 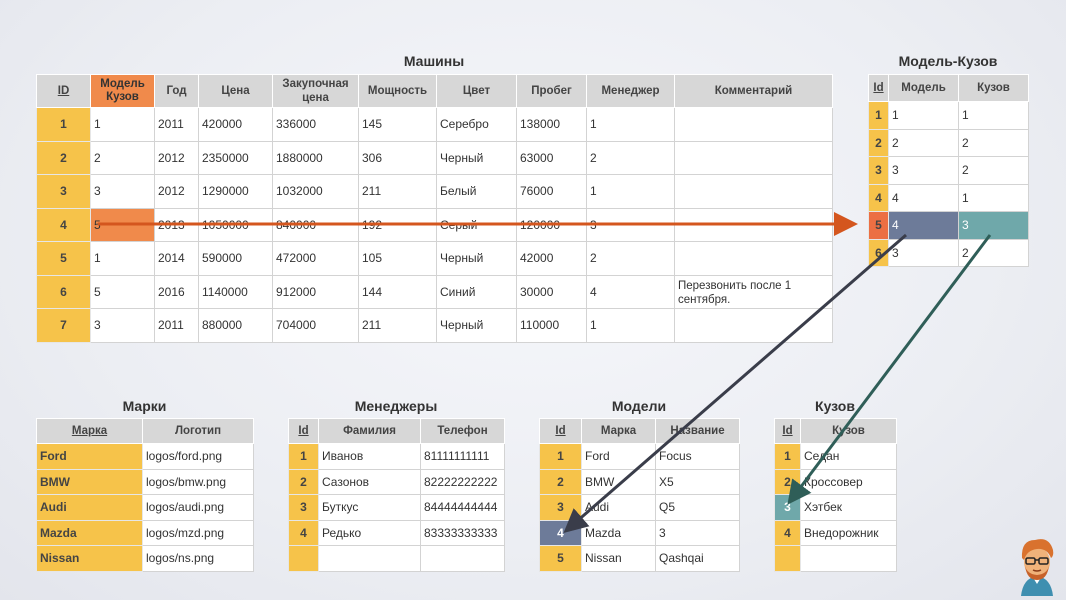 What do you see at coordinates (835, 406) in the screenshot?
I see `bodies-title: Кузов` at bounding box center [835, 406].